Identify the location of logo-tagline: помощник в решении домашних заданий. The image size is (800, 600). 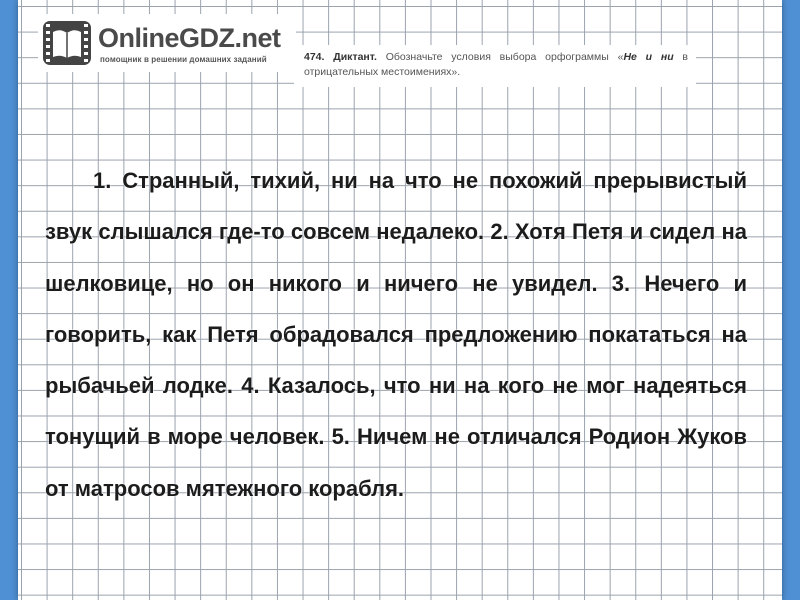
(183, 59).